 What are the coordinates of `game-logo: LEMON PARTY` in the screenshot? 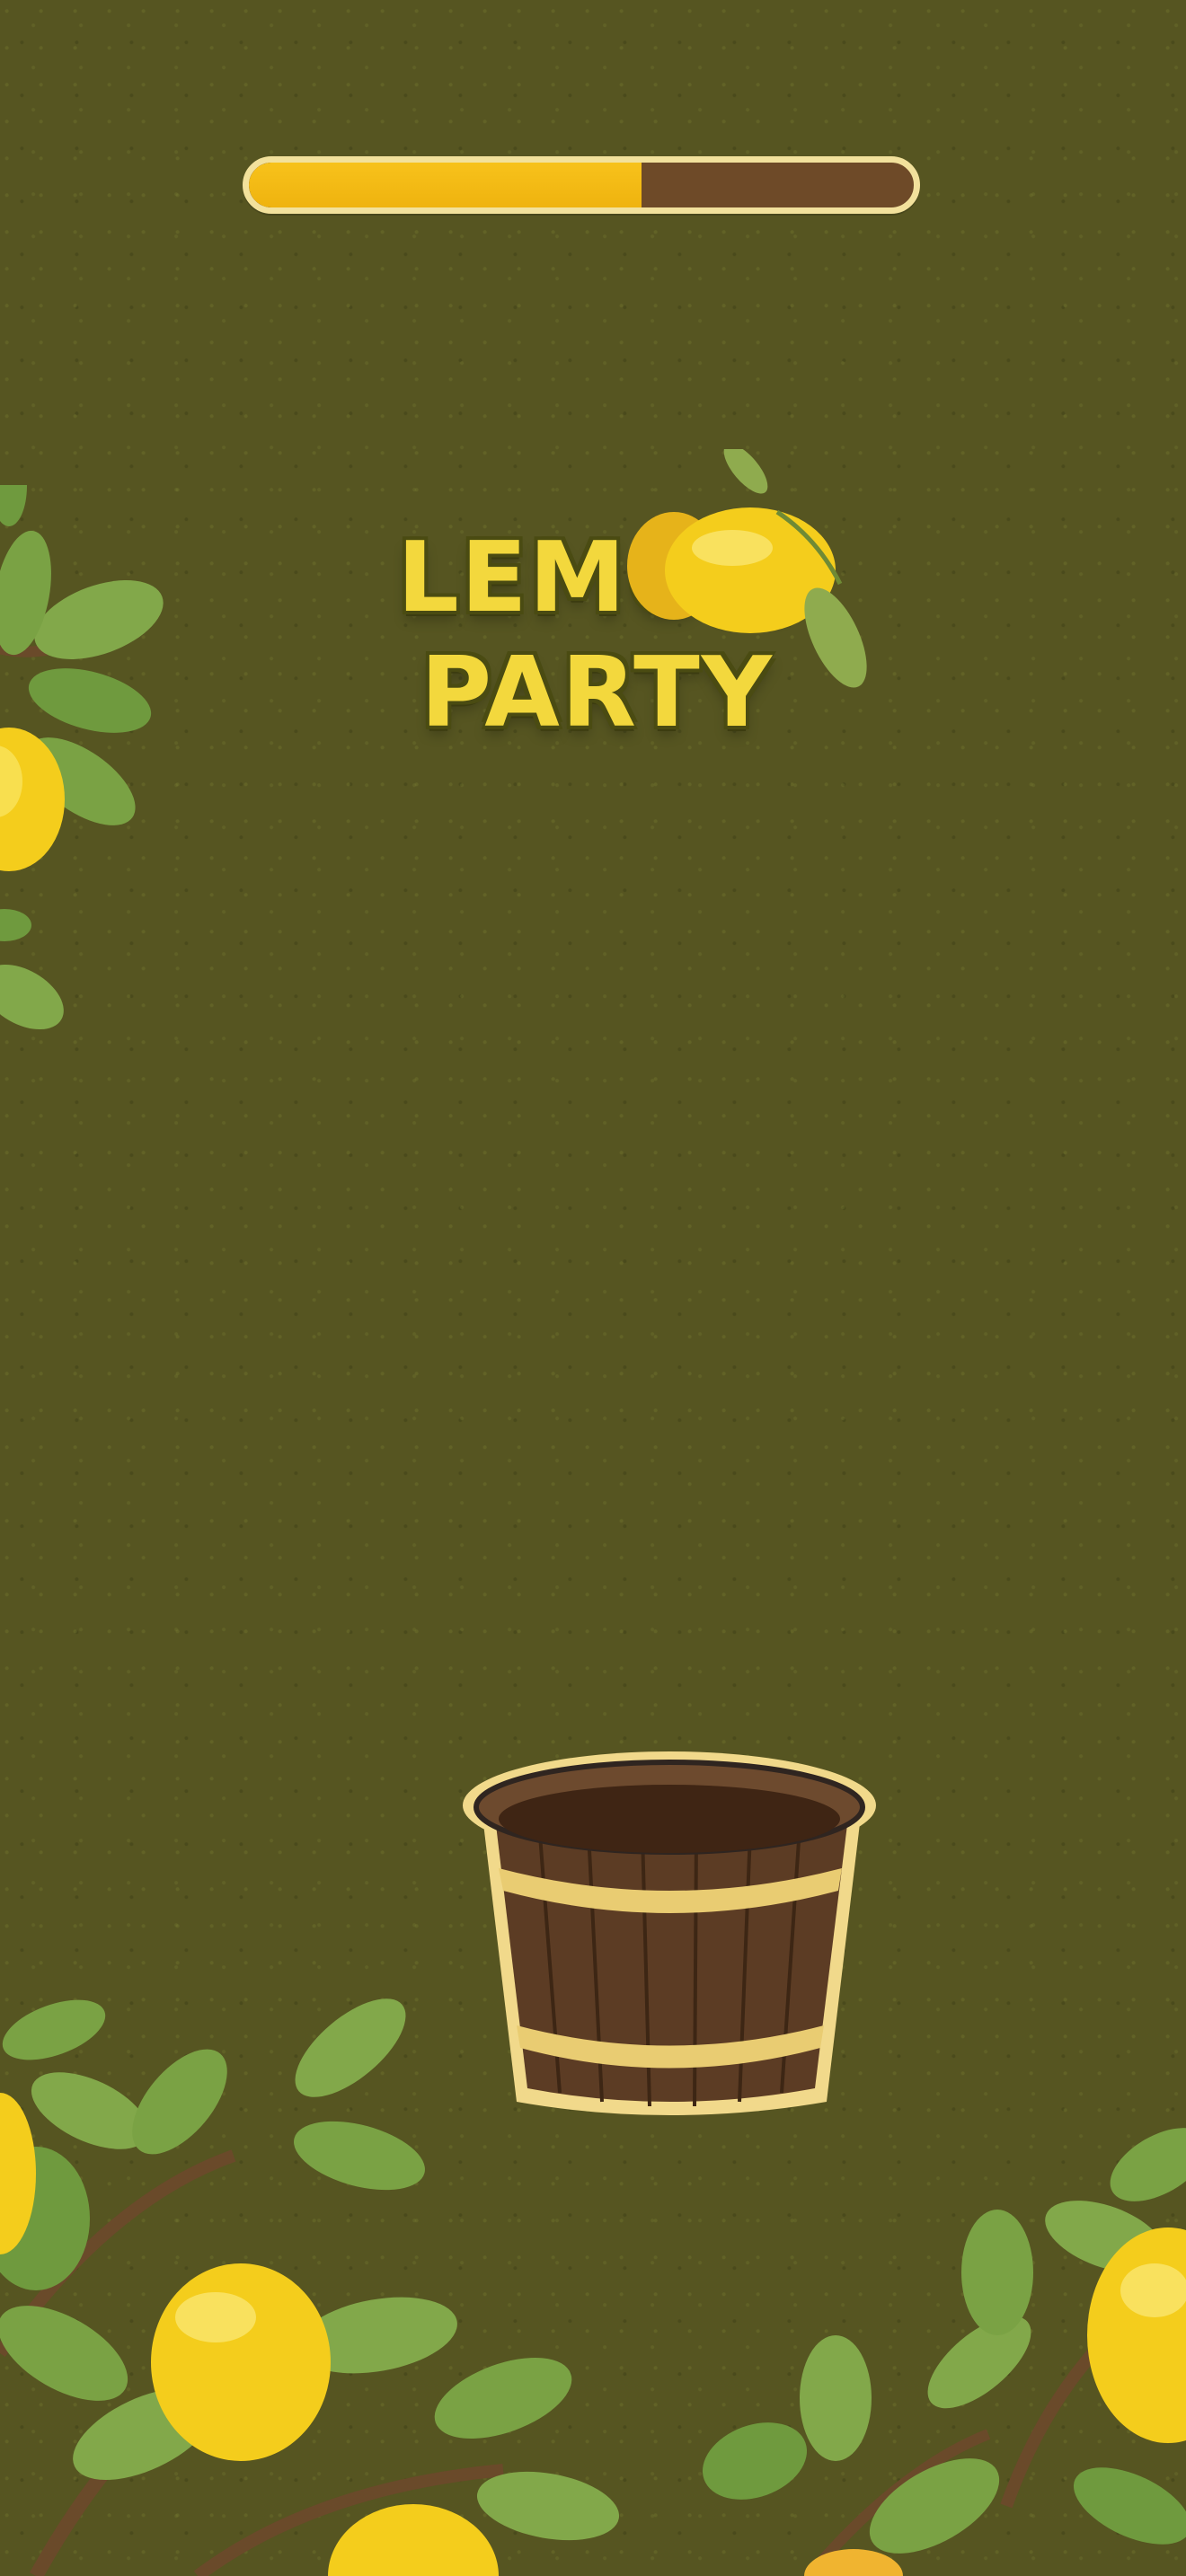 It's located at (638, 610).